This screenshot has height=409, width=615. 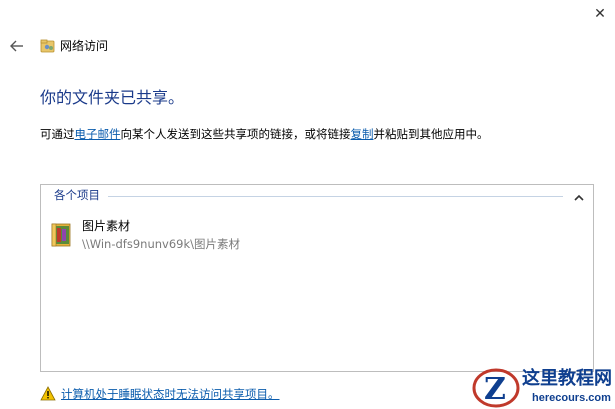 What do you see at coordinates (48, 46) in the screenshot?
I see `network-share-icon` at bounding box center [48, 46].